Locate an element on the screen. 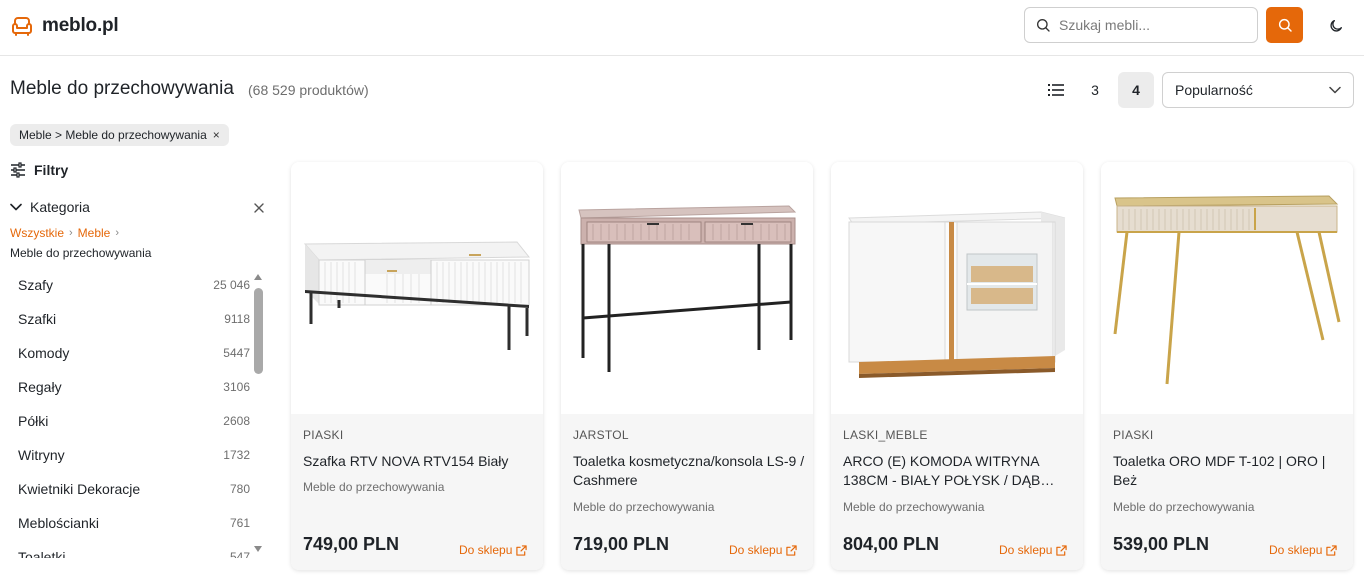  category-label: Kategoria is located at coordinates (60, 207).